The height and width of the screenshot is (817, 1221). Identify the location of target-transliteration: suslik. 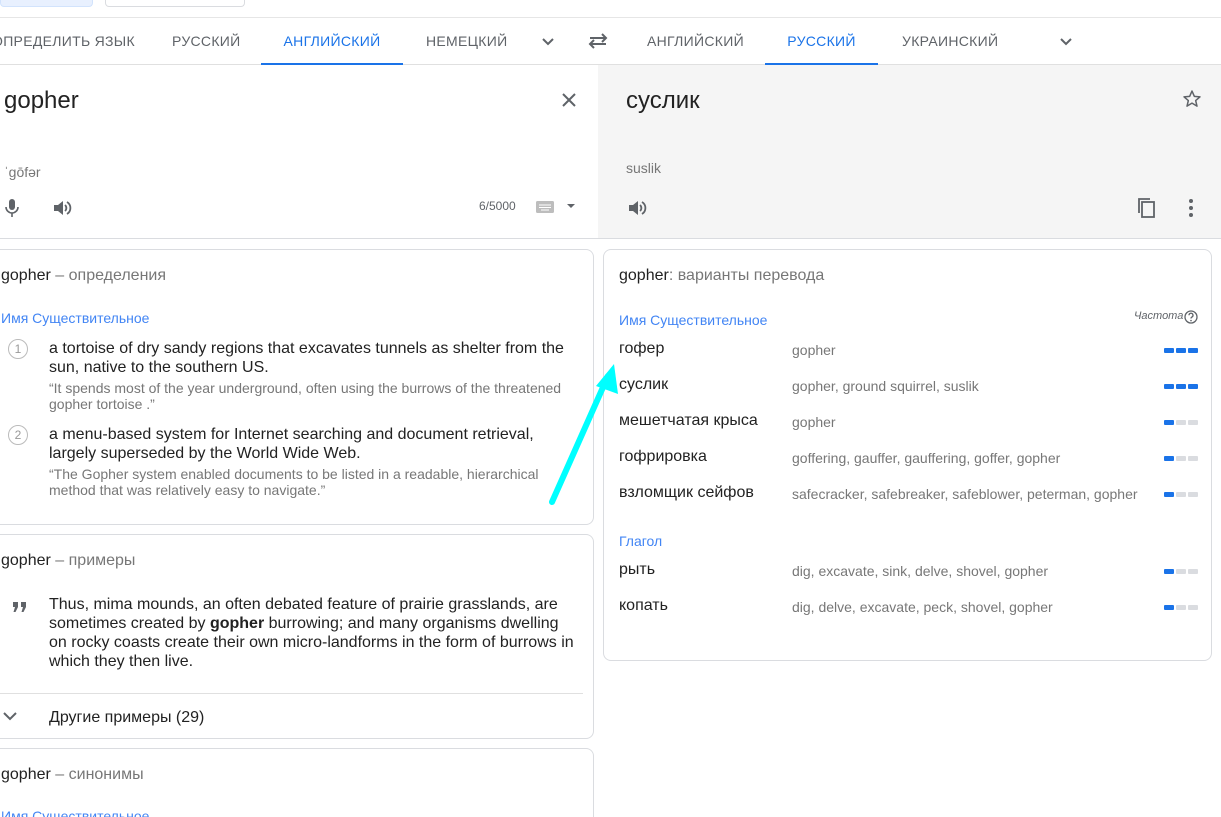
(644, 168).